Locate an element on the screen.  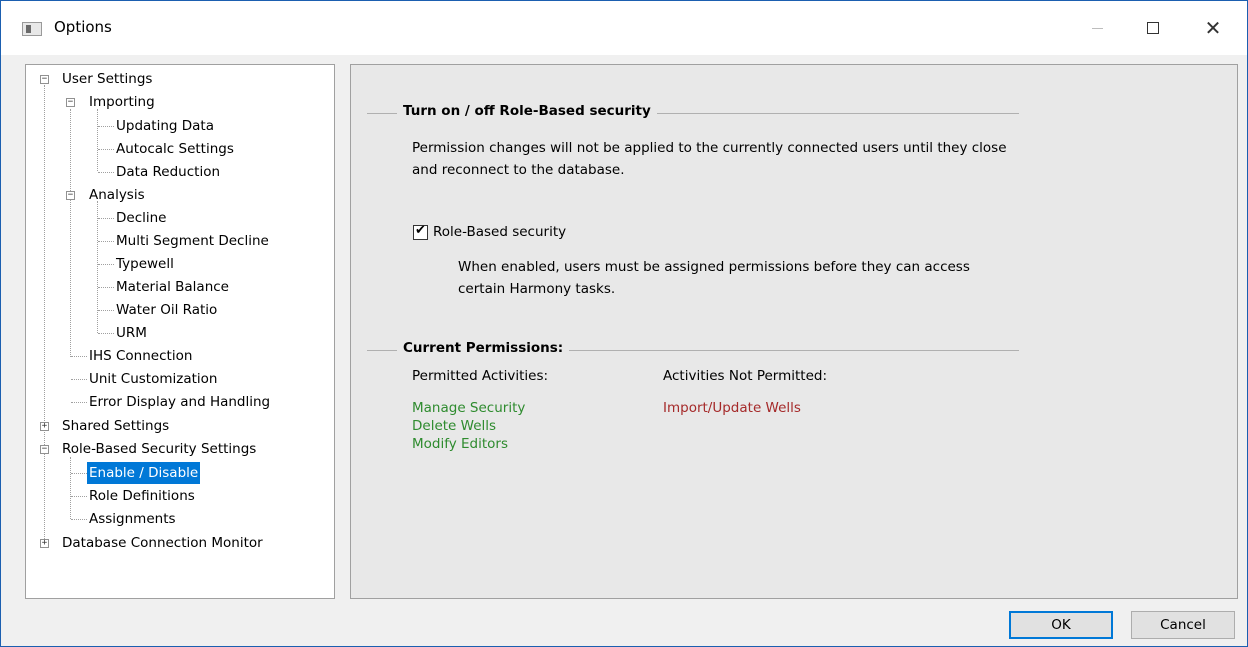
app-icon is located at coordinates (32, 29).